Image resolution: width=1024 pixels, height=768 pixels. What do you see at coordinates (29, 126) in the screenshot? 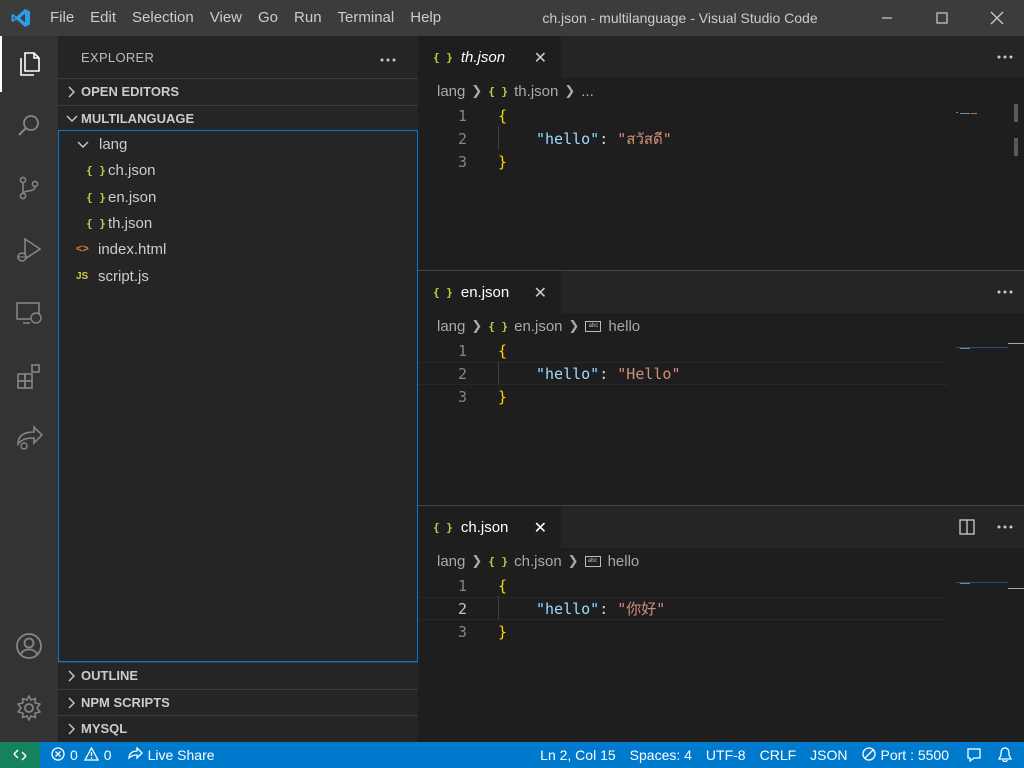
I see `search-icon` at bounding box center [29, 126].